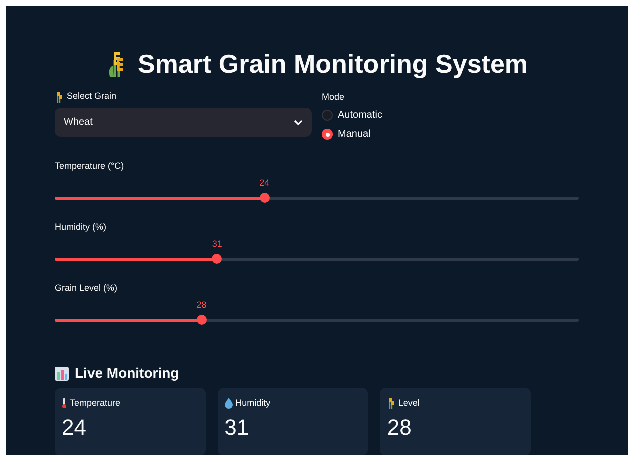 The height and width of the screenshot is (455, 634). What do you see at coordinates (75, 428) in the screenshot?
I see `metric-value: 24` at bounding box center [75, 428].